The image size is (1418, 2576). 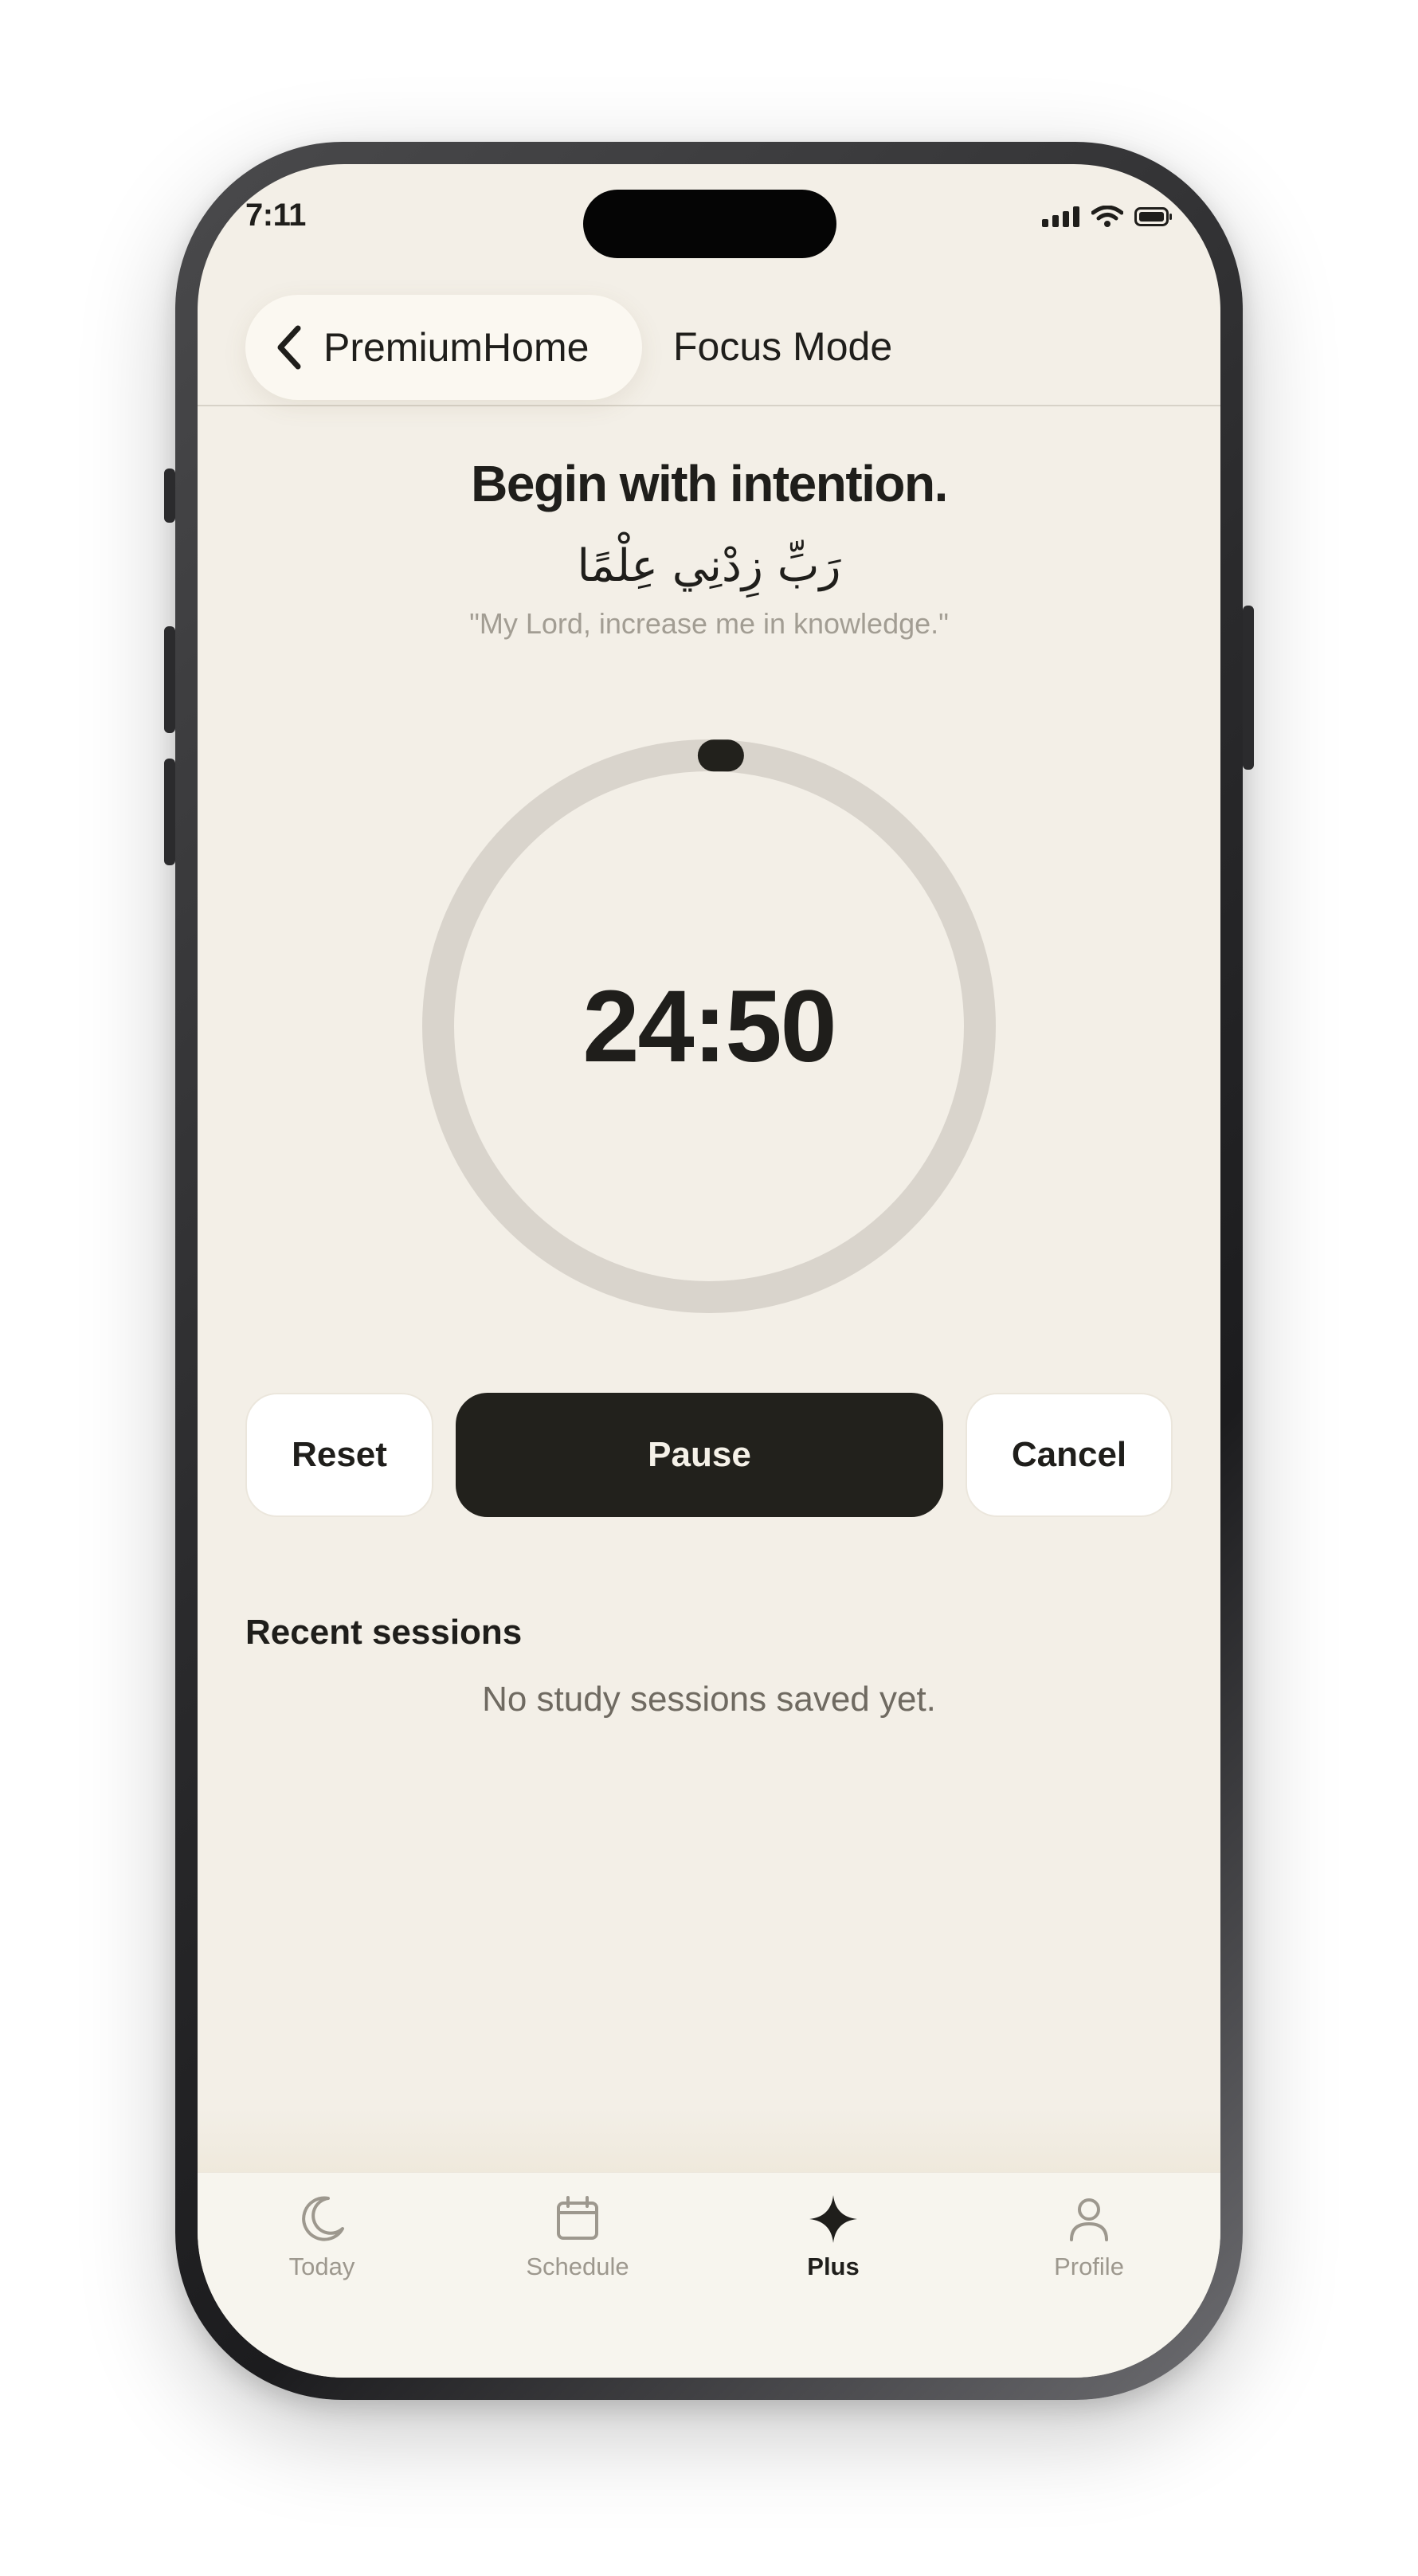 What do you see at coordinates (577, 2218) in the screenshot?
I see `calendar-icon` at bounding box center [577, 2218].